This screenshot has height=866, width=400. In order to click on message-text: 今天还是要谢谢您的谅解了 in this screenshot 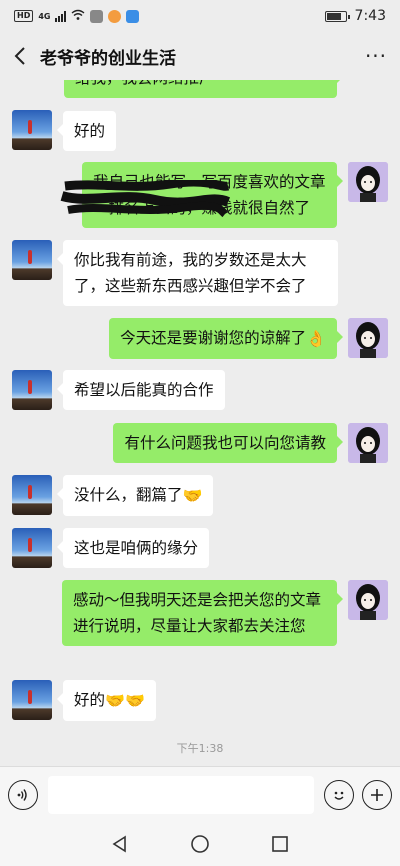, I will do `click(213, 338)`.